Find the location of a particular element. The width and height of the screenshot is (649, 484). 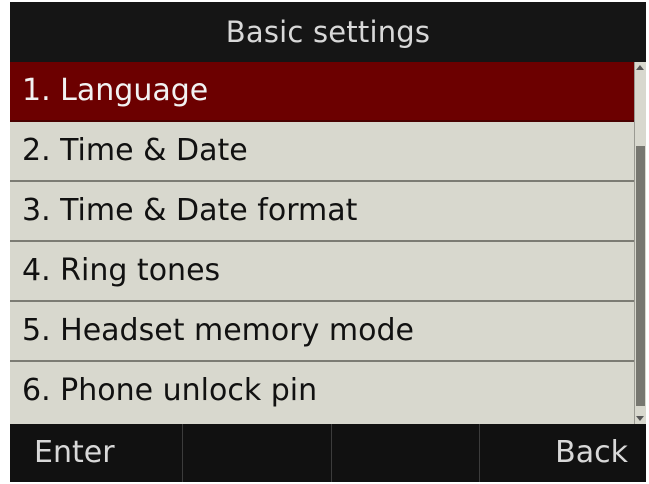

back-softkey: Back is located at coordinates (563, 453).